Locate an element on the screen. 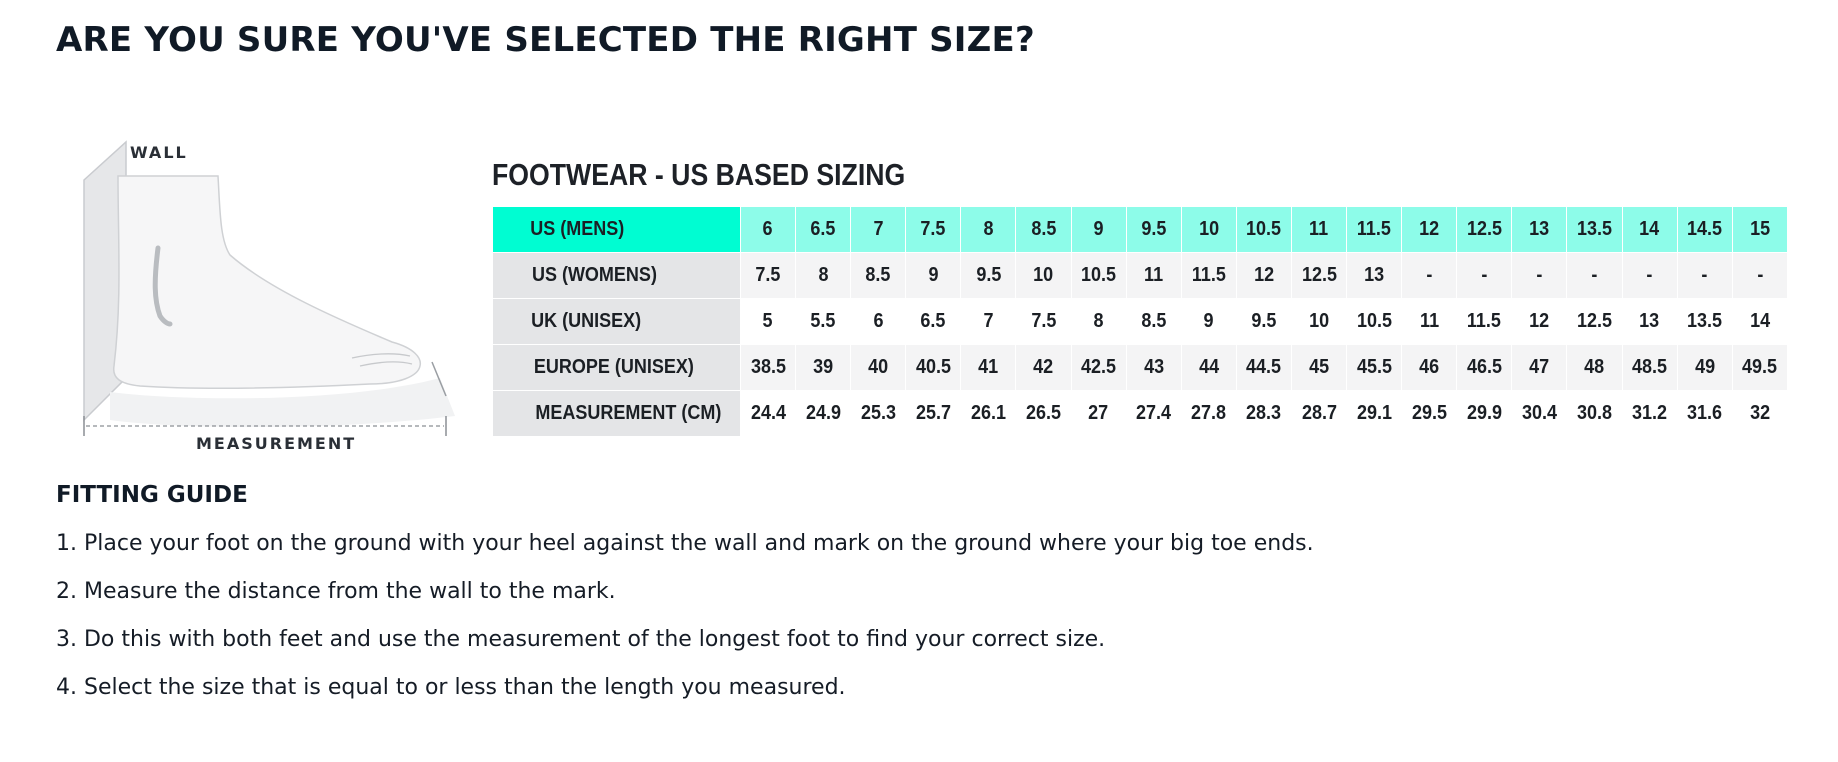  size-cell: 26.1 is located at coordinates (988, 413).